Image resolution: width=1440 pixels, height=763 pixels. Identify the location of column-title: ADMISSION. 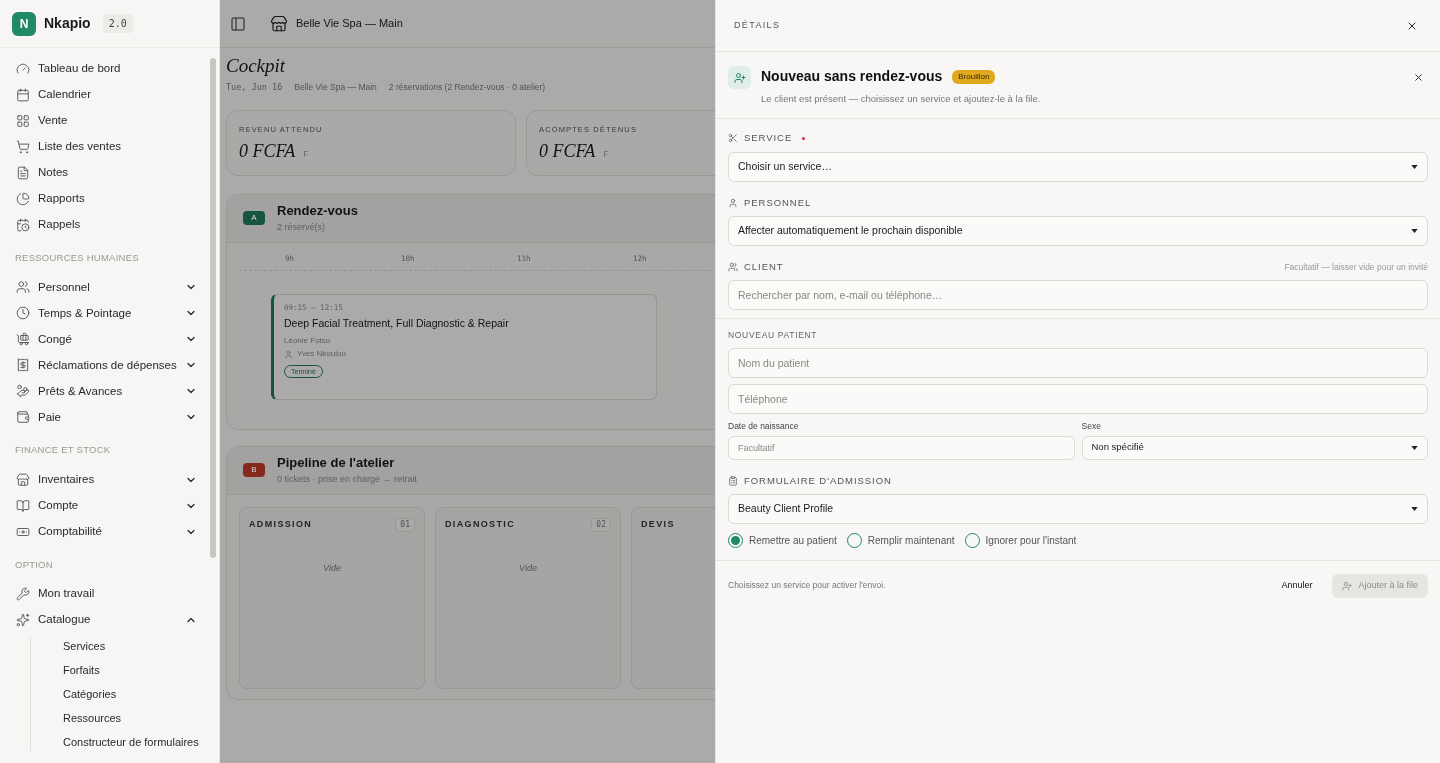
(281, 524).